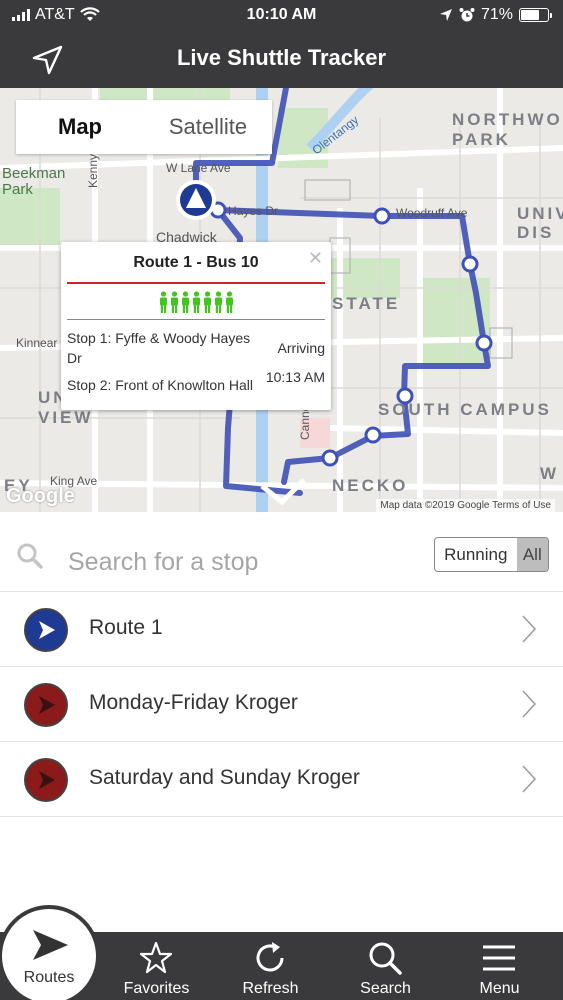 Image resolution: width=563 pixels, height=1000 pixels. Describe the element at coordinates (253, 211) in the screenshot. I see `street-label: Hayes Dr` at that location.